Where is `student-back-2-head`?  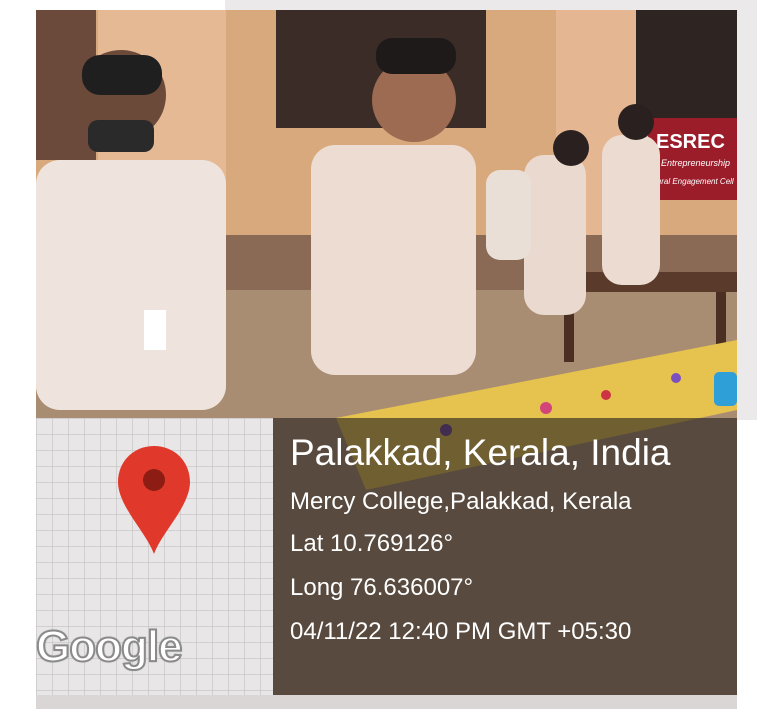 student-back-2-head is located at coordinates (636, 122).